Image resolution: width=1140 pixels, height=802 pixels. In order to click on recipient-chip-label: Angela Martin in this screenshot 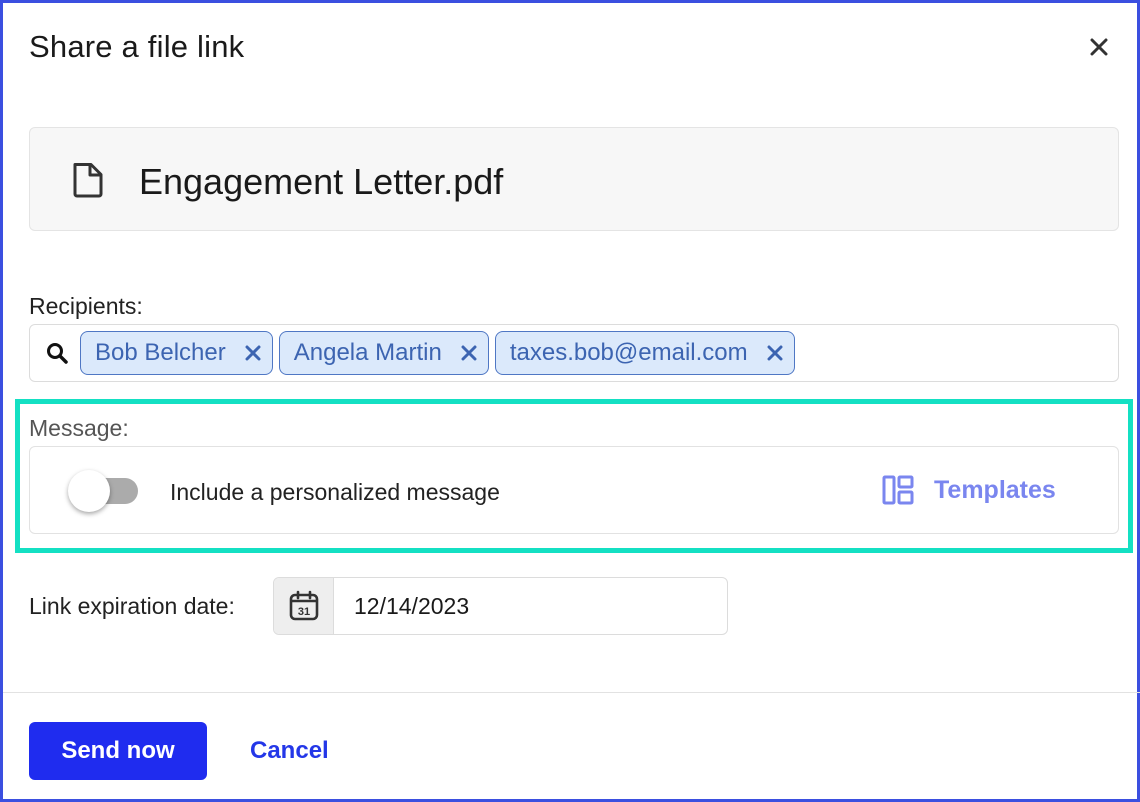, I will do `click(367, 352)`.